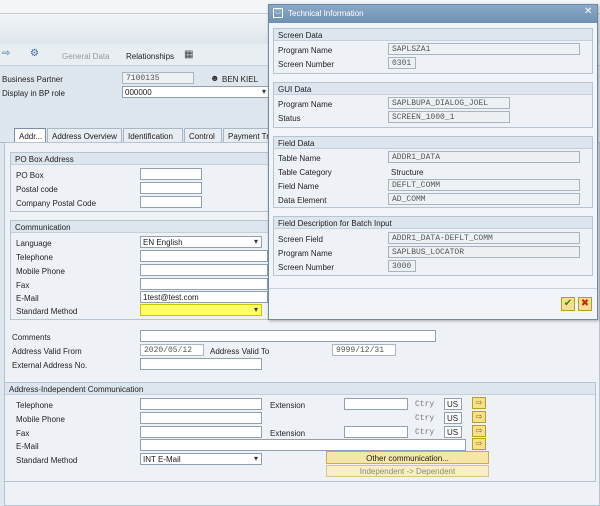 The height and width of the screenshot is (506, 600). Describe the element at coordinates (302, 200) in the screenshot. I see `data-element-label: Data Element` at that location.